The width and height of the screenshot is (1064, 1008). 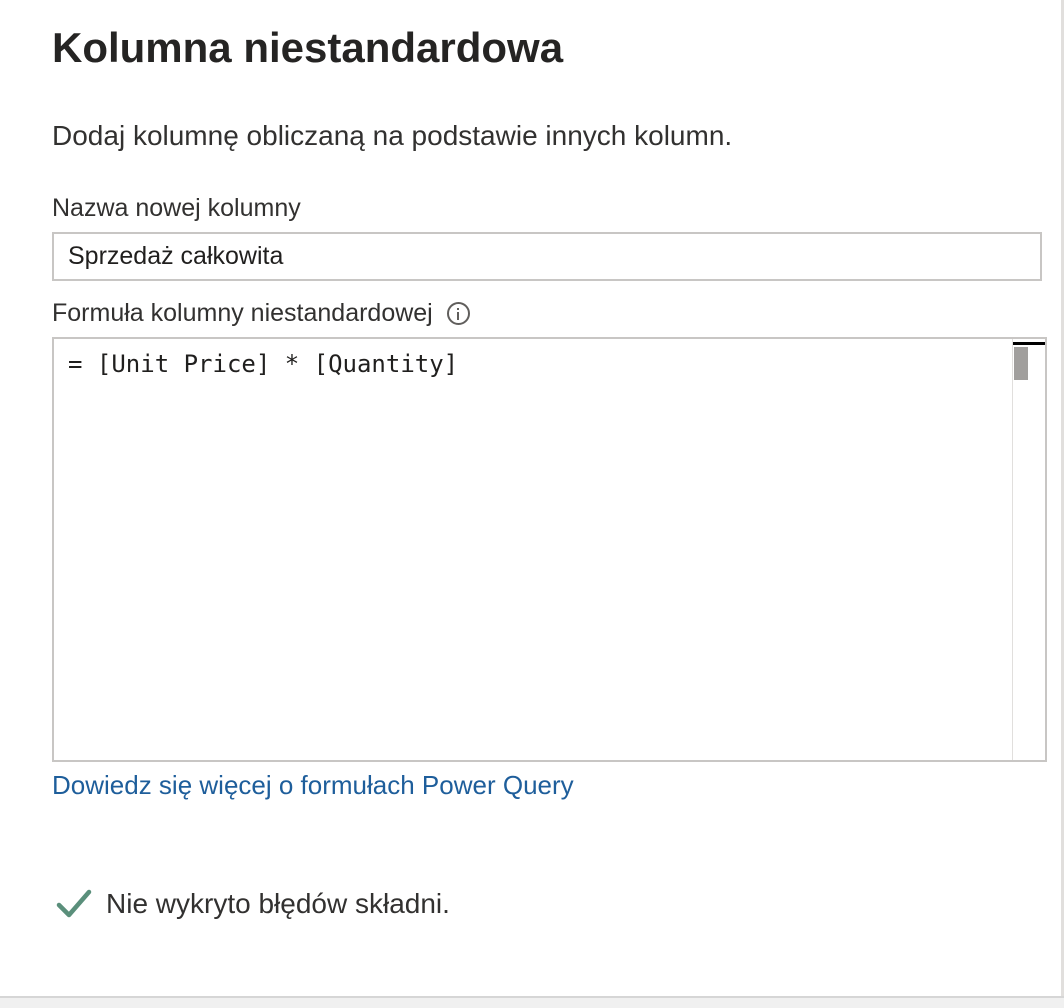 I want to click on info-icon, so click(x=458, y=313).